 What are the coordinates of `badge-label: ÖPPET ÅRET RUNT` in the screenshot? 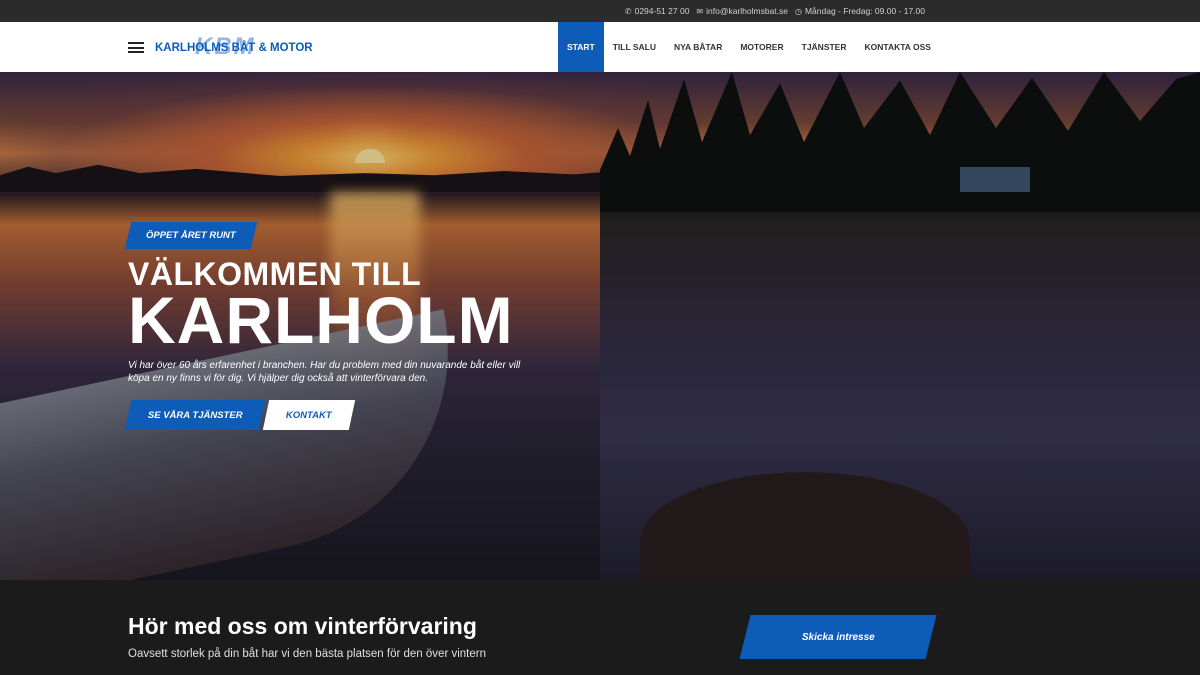 It's located at (191, 235).